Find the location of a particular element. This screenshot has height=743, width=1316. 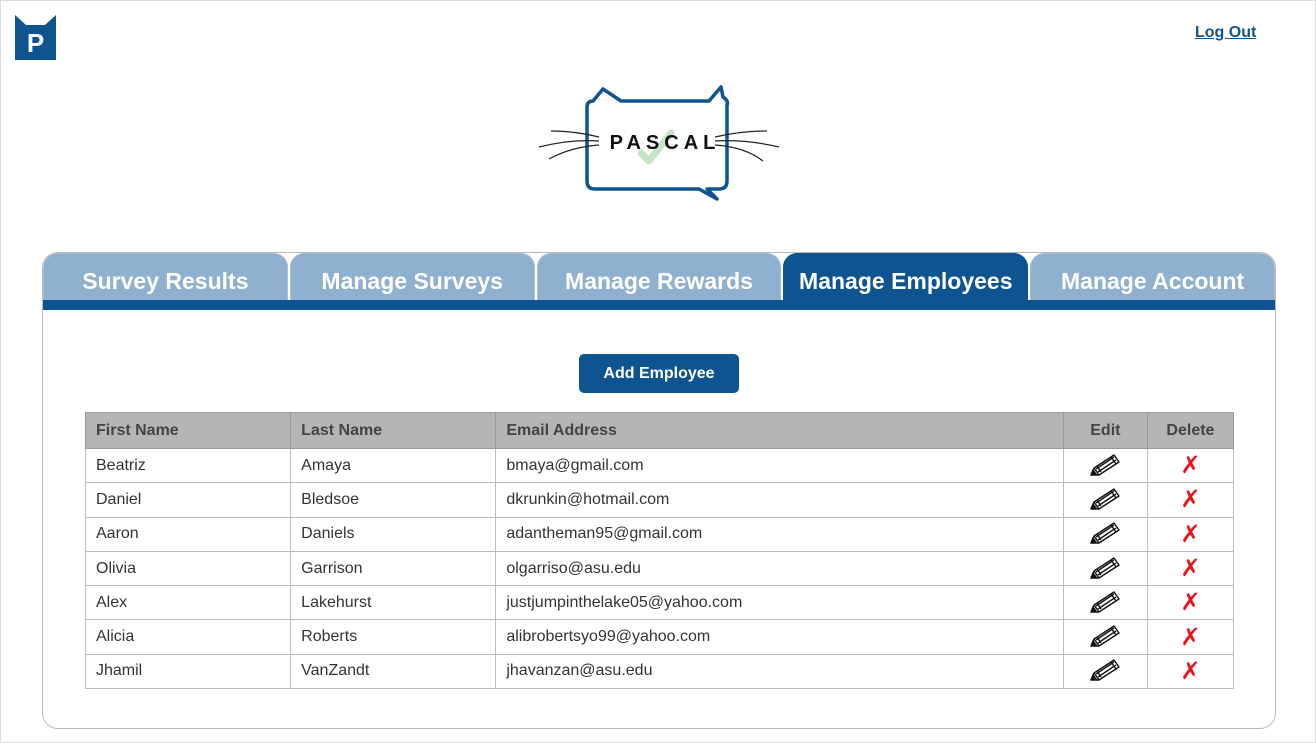

first-name-cell: Jhamil is located at coordinates (188, 671).